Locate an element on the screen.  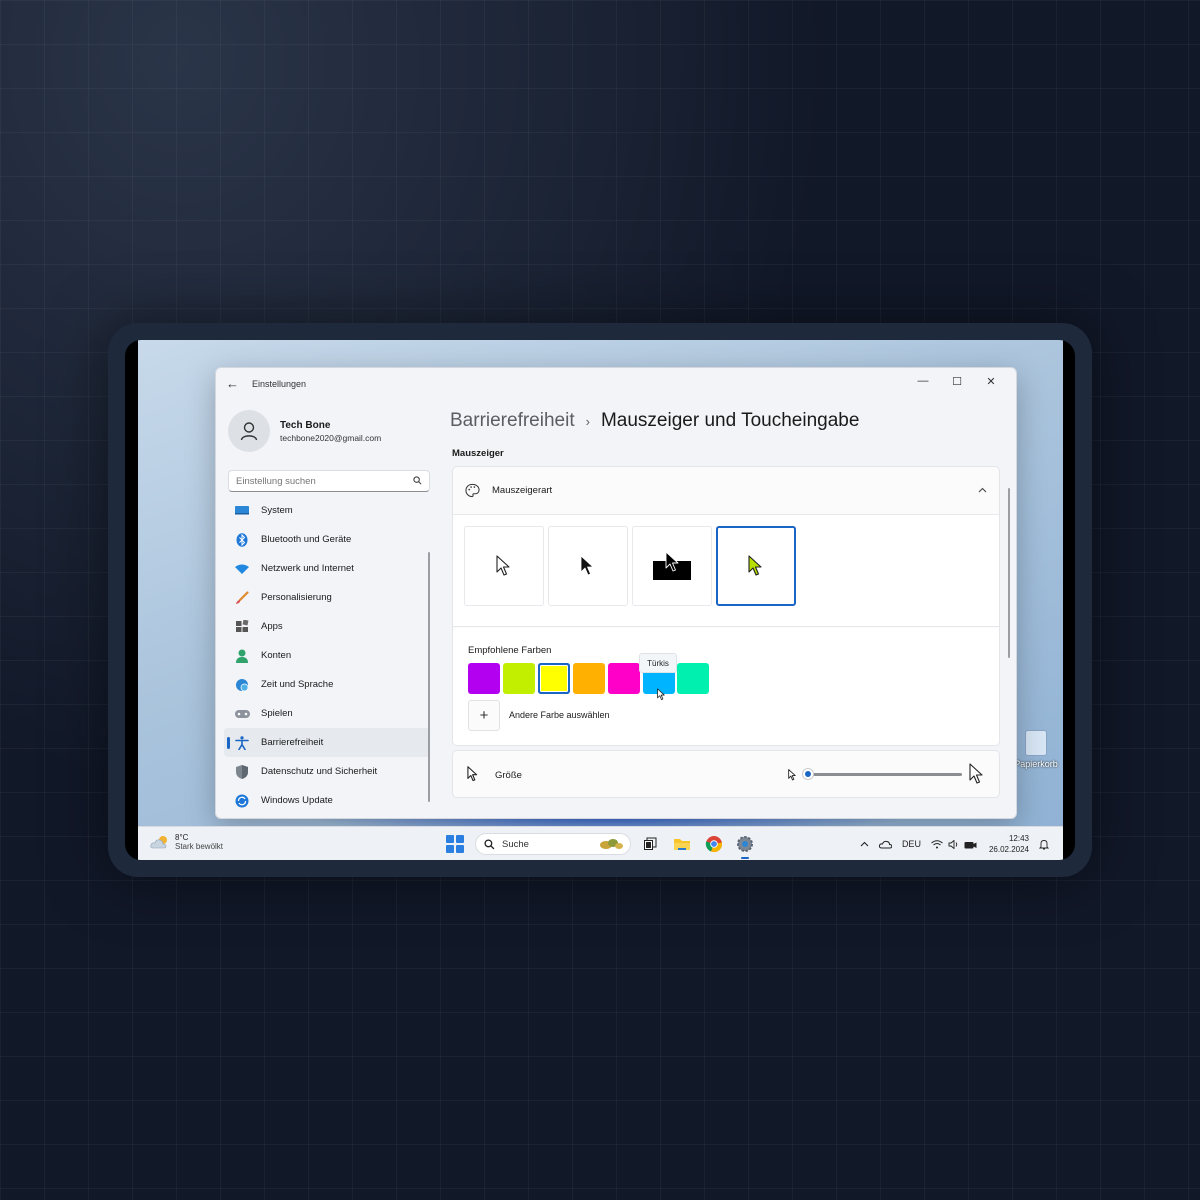
add-color-label: Andere Farbe auswählen is located at coordinates (559, 715).